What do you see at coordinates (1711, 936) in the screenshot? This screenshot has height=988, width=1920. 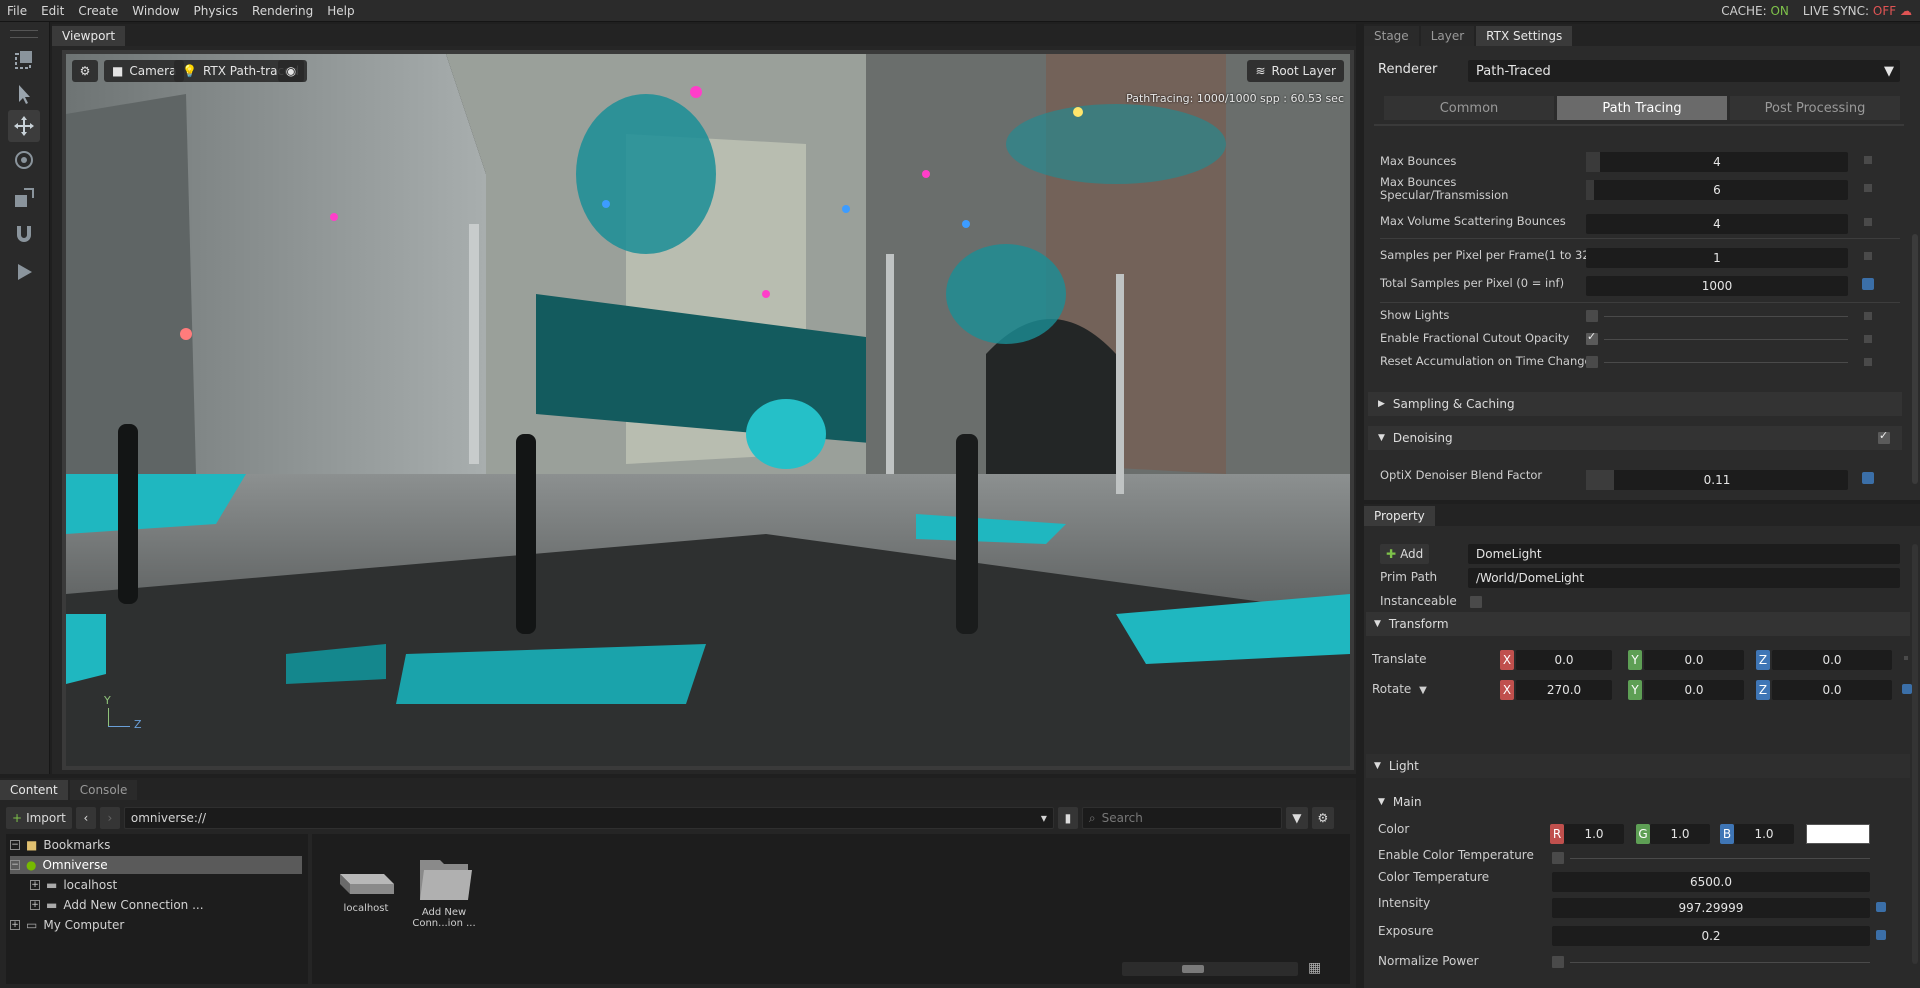 I see `exposure-field: 0.2` at bounding box center [1711, 936].